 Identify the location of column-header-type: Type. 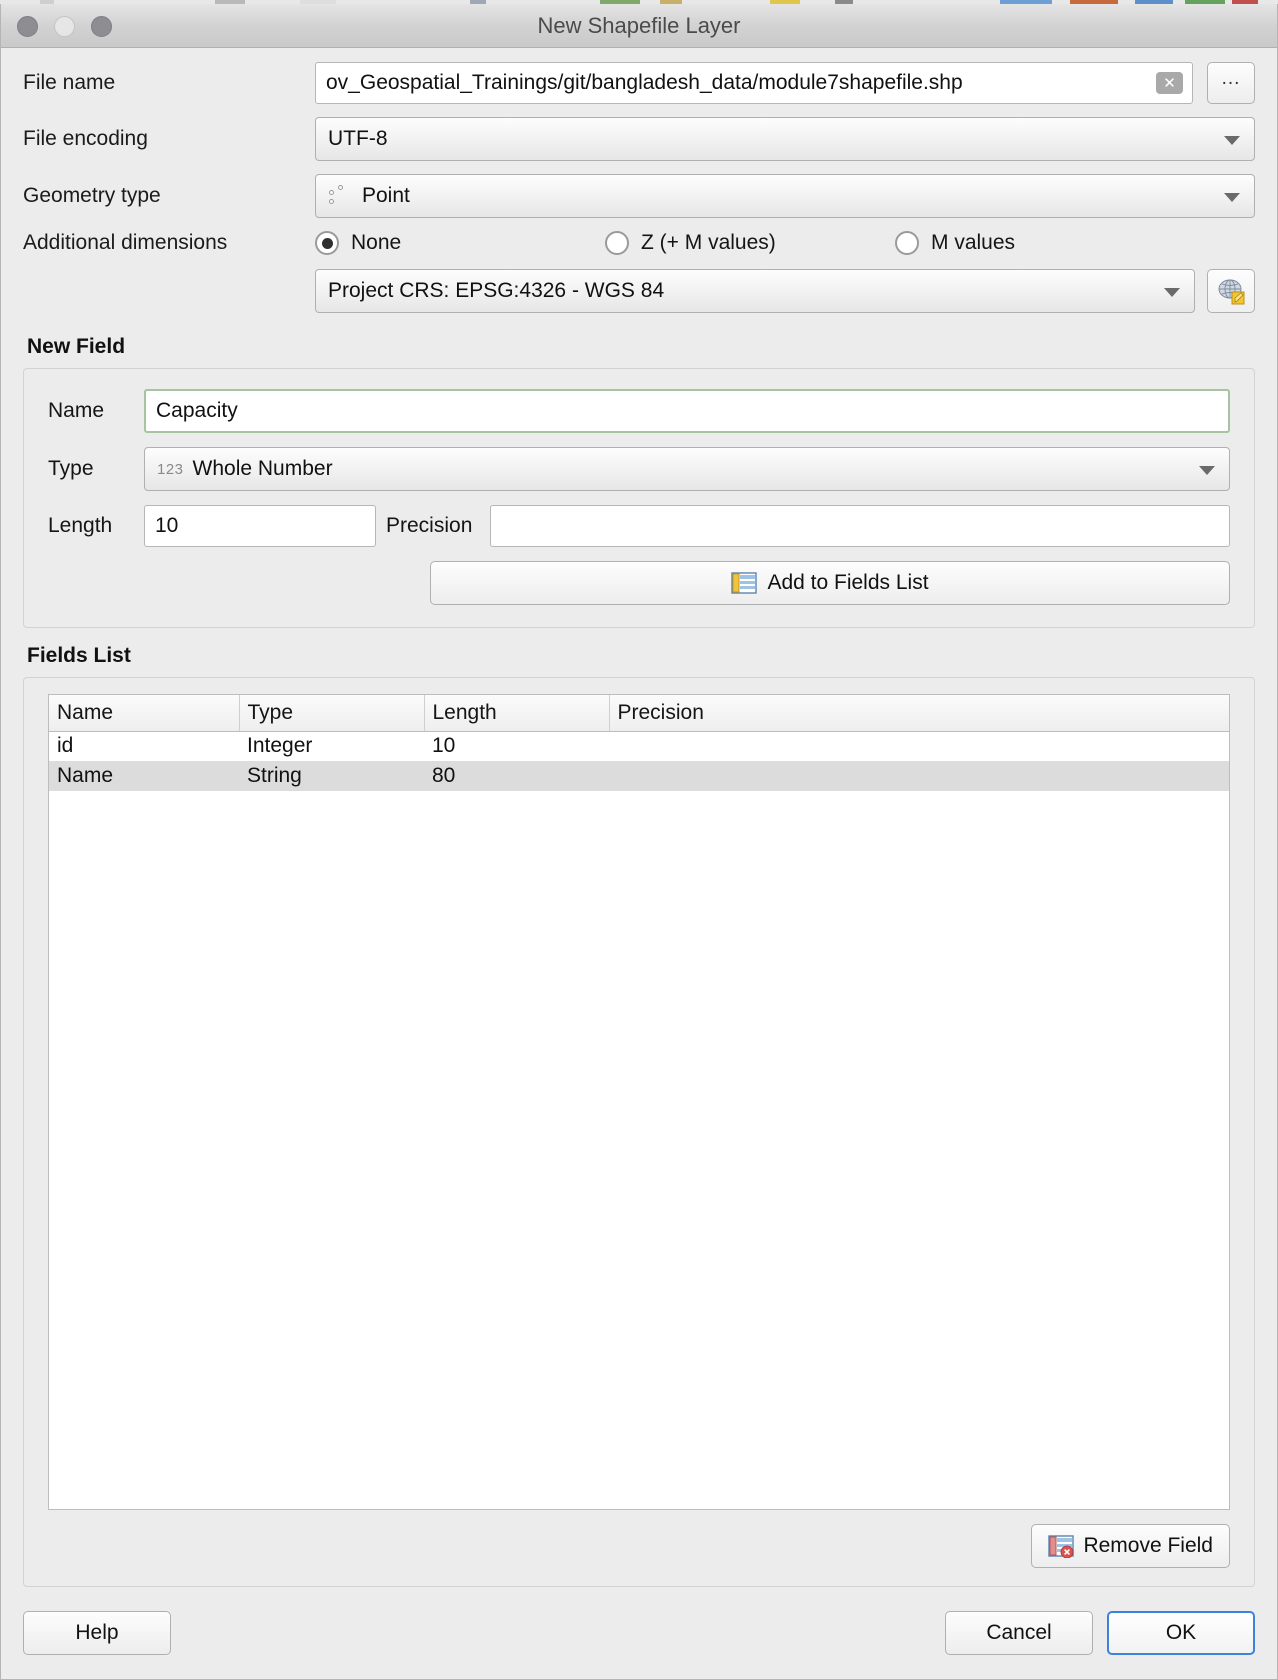
(332, 713).